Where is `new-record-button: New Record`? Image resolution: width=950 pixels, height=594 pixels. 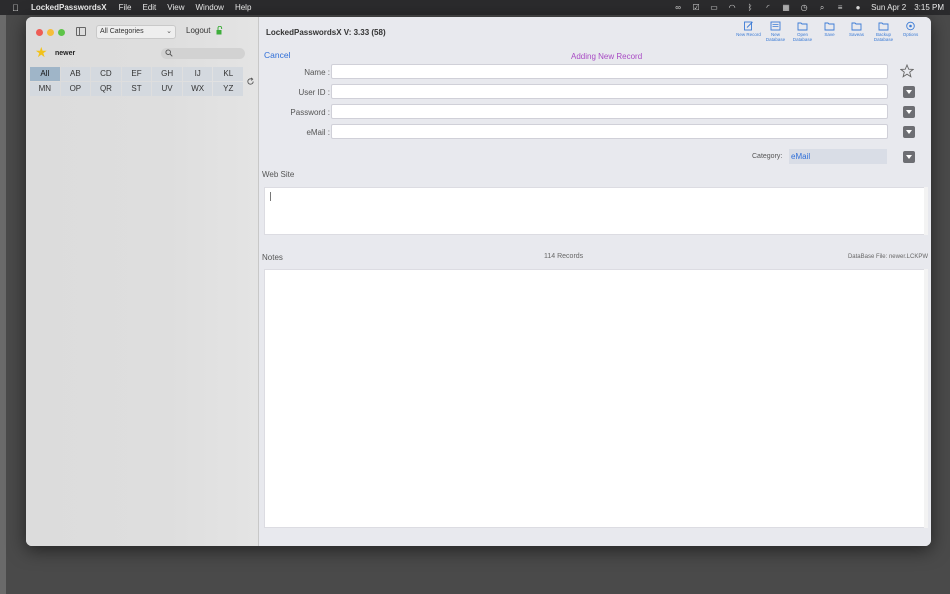
new-record-button: New Record is located at coordinates (748, 31).